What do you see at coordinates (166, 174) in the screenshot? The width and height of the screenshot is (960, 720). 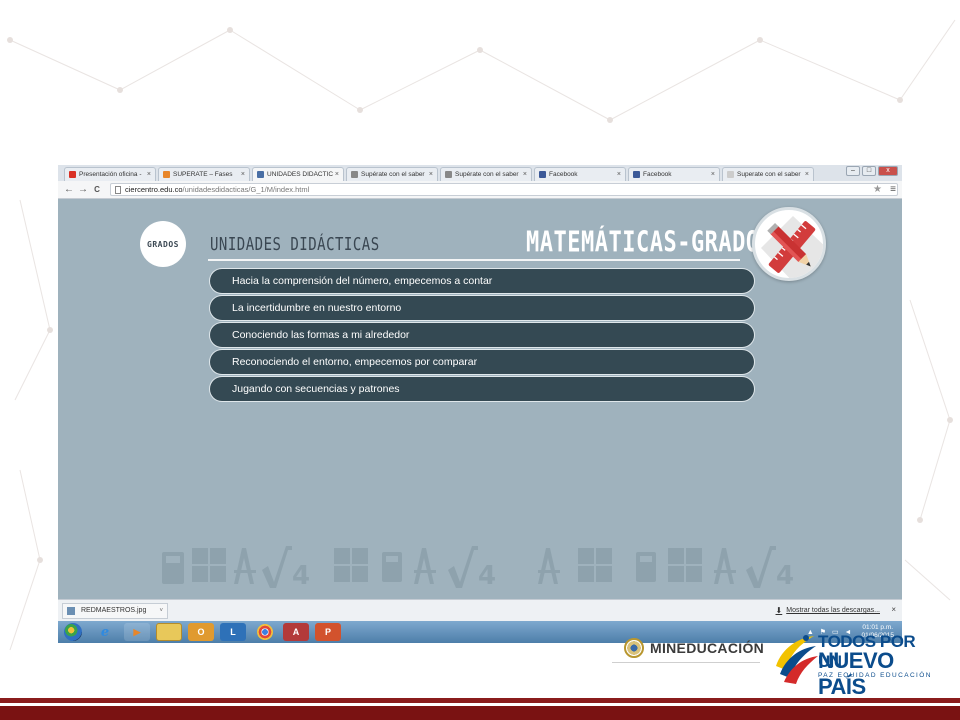 I see `superate-icon` at bounding box center [166, 174].